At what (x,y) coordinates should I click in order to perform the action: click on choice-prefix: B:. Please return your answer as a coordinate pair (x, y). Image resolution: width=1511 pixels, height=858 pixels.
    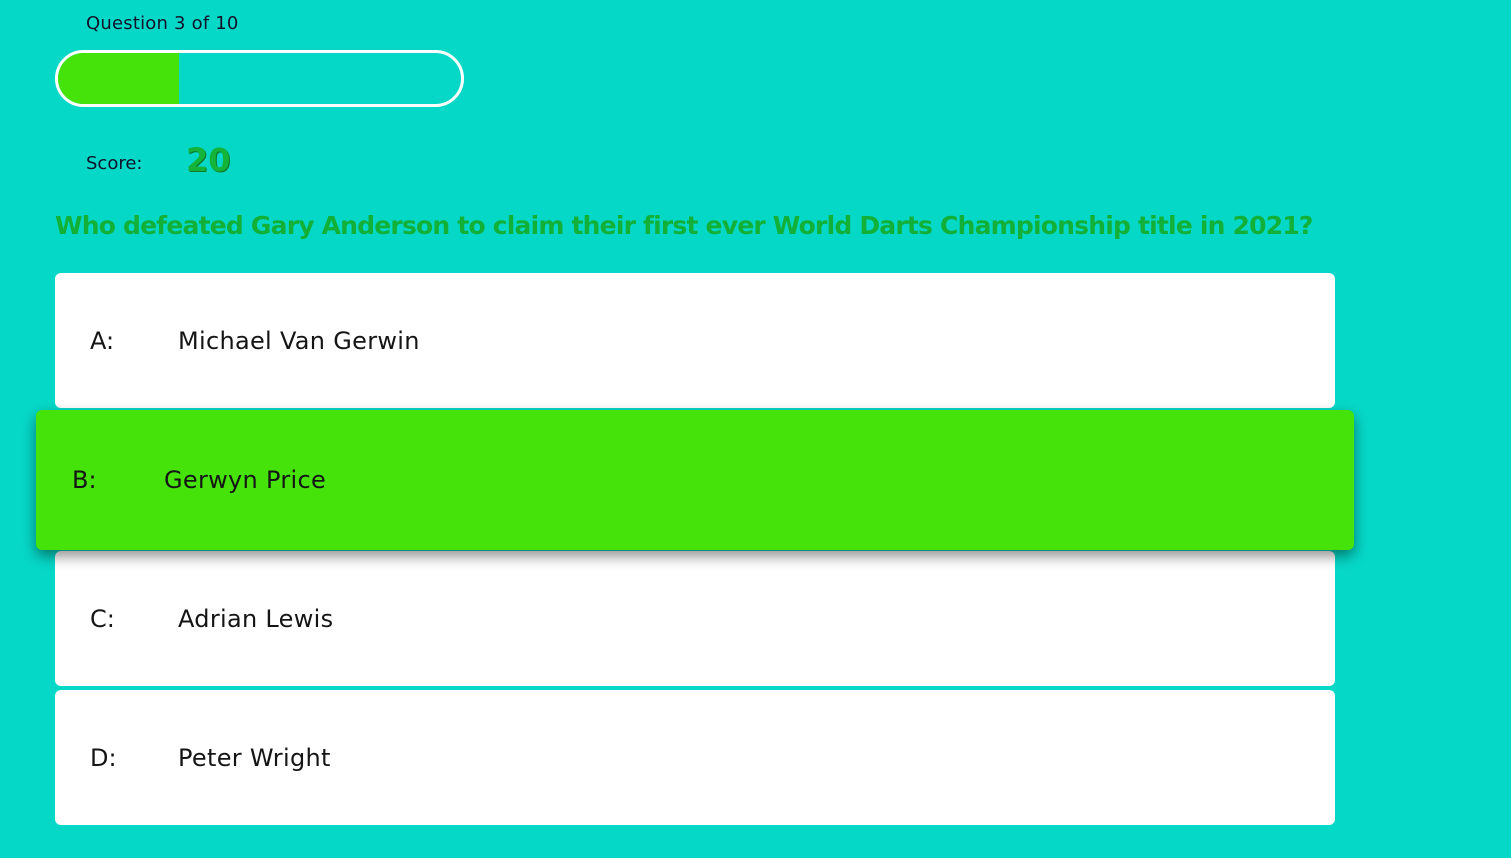
    Looking at the image, I should click on (84, 480).